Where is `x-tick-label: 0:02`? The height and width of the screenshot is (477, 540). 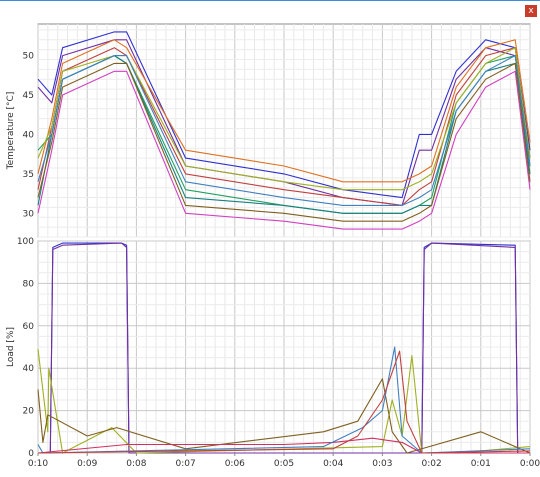
x-tick-label: 0:02 is located at coordinates (431, 464).